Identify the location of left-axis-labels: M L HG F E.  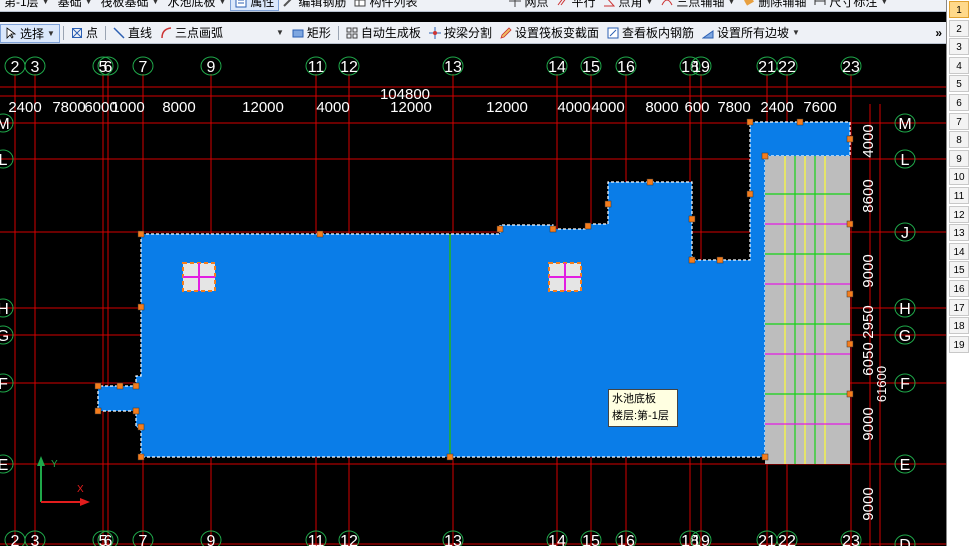
(7, 293).